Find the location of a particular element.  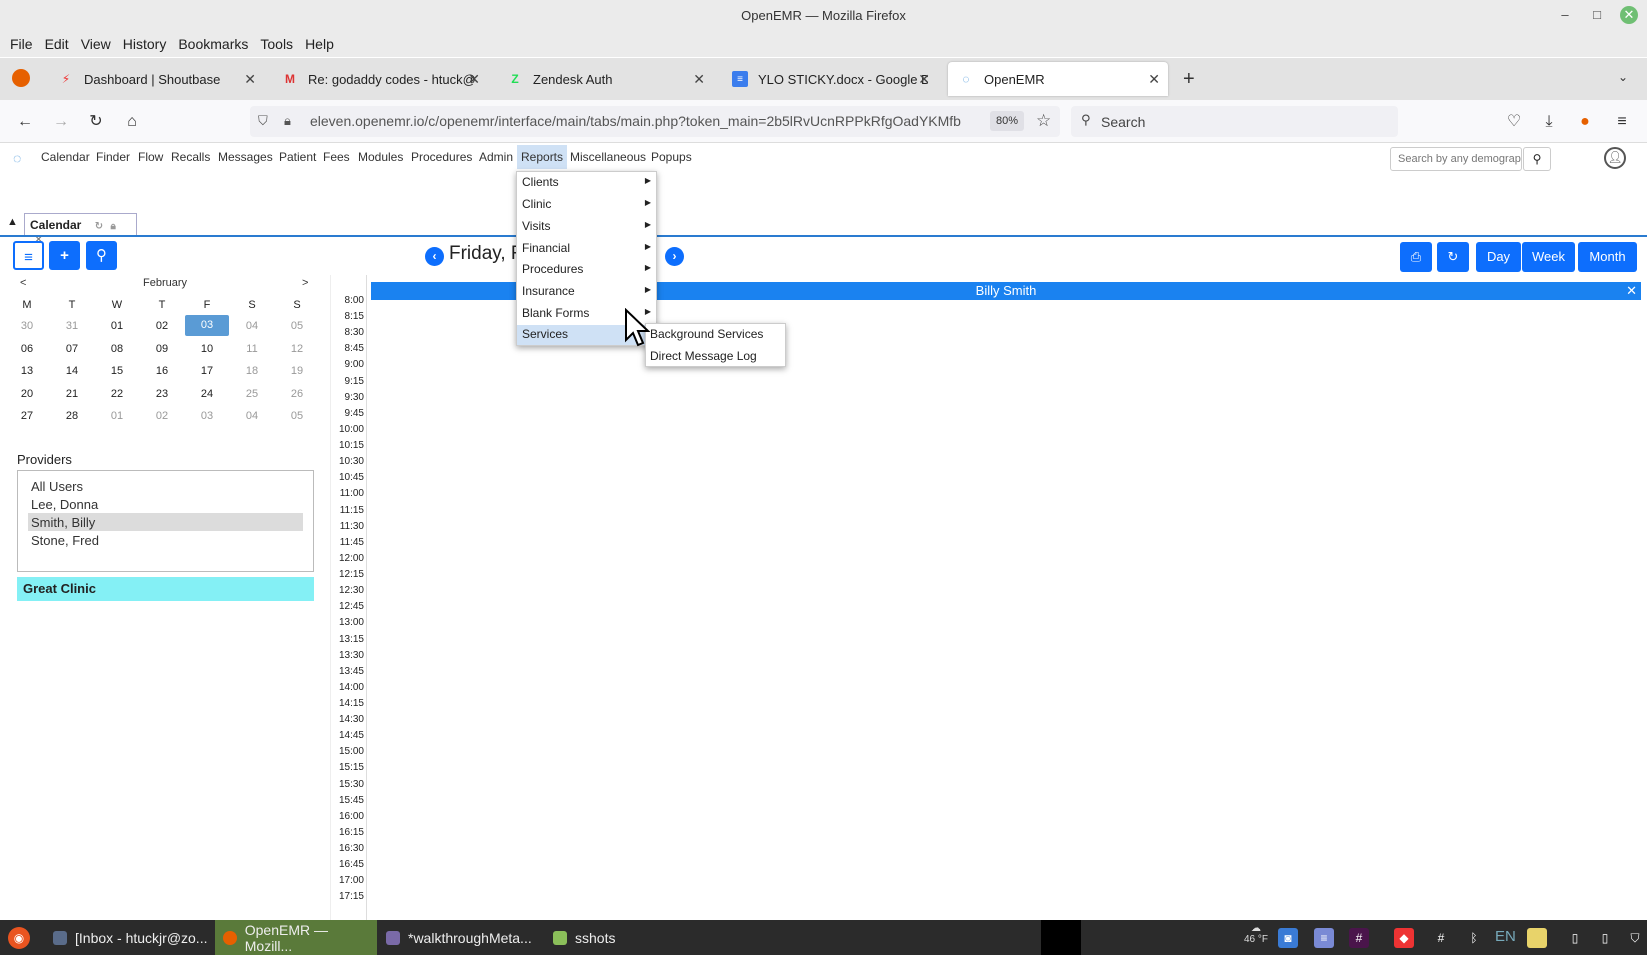

hamburger-menu-icon: ≡ is located at coordinates (1622, 122).